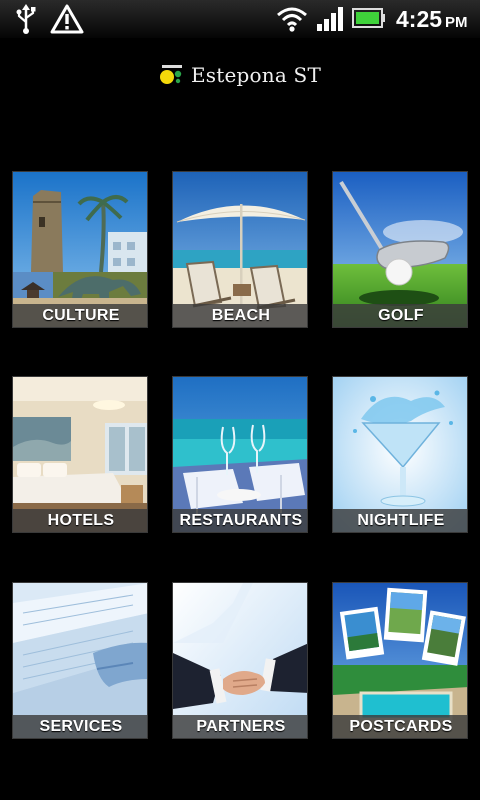  I want to click on tile-restaurants: RESTAURANTS, so click(240, 454).